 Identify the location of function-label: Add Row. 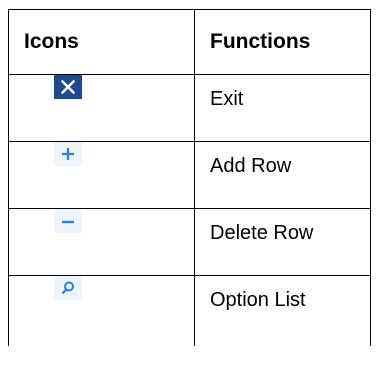
(251, 166).